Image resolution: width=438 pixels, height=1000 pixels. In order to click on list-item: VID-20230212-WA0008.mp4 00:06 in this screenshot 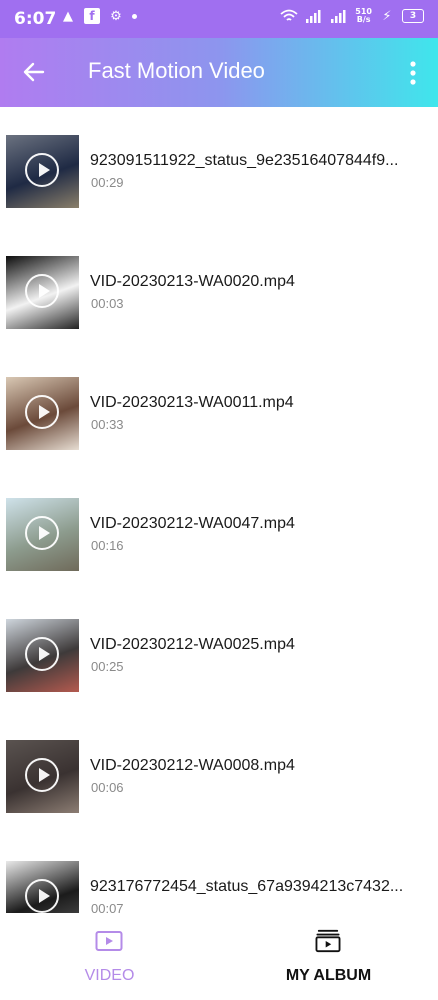, I will do `click(219, 762)`.